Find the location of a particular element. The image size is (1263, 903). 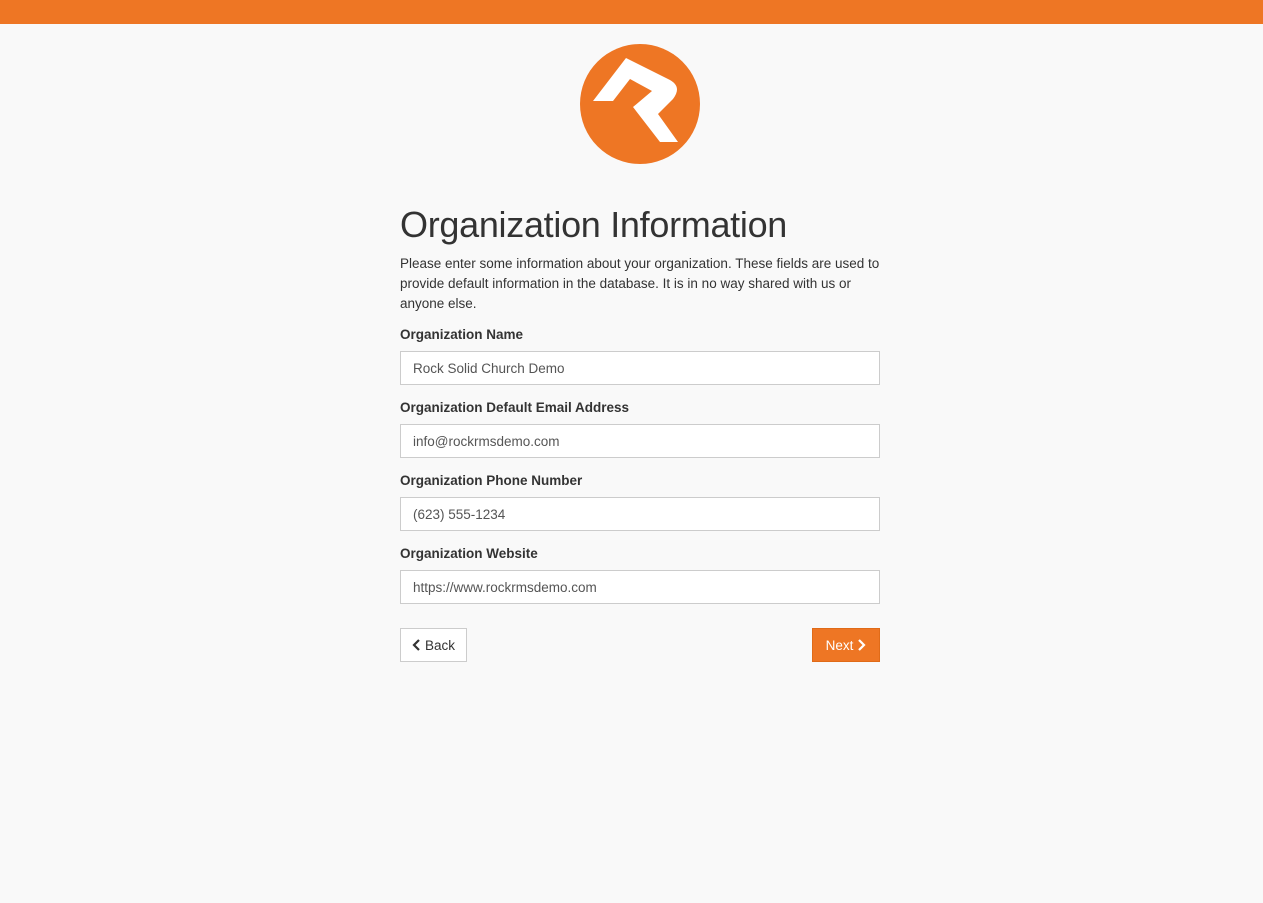

organization-email-group: Organization Default Email Address is located at coordinates (640, 428).